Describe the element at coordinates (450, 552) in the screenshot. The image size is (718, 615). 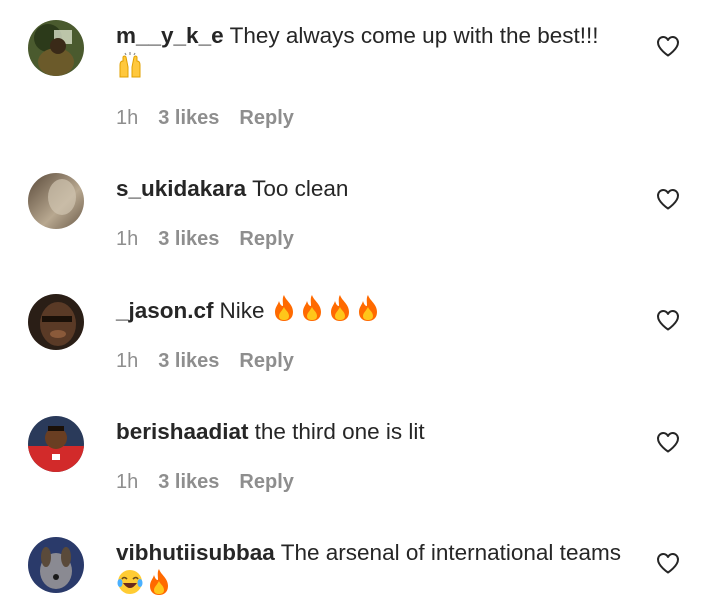
I see `comment-text: The arsenal of international teams` at that location.